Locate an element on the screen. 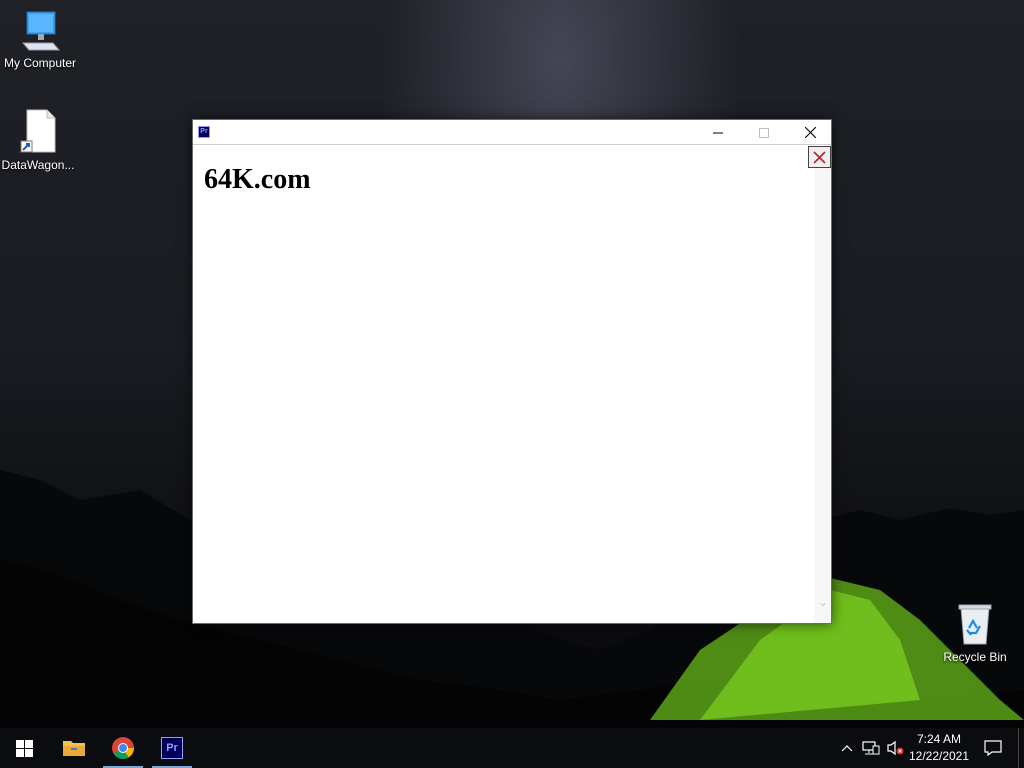  dialog-close-button is located at coordinates (819, 157).